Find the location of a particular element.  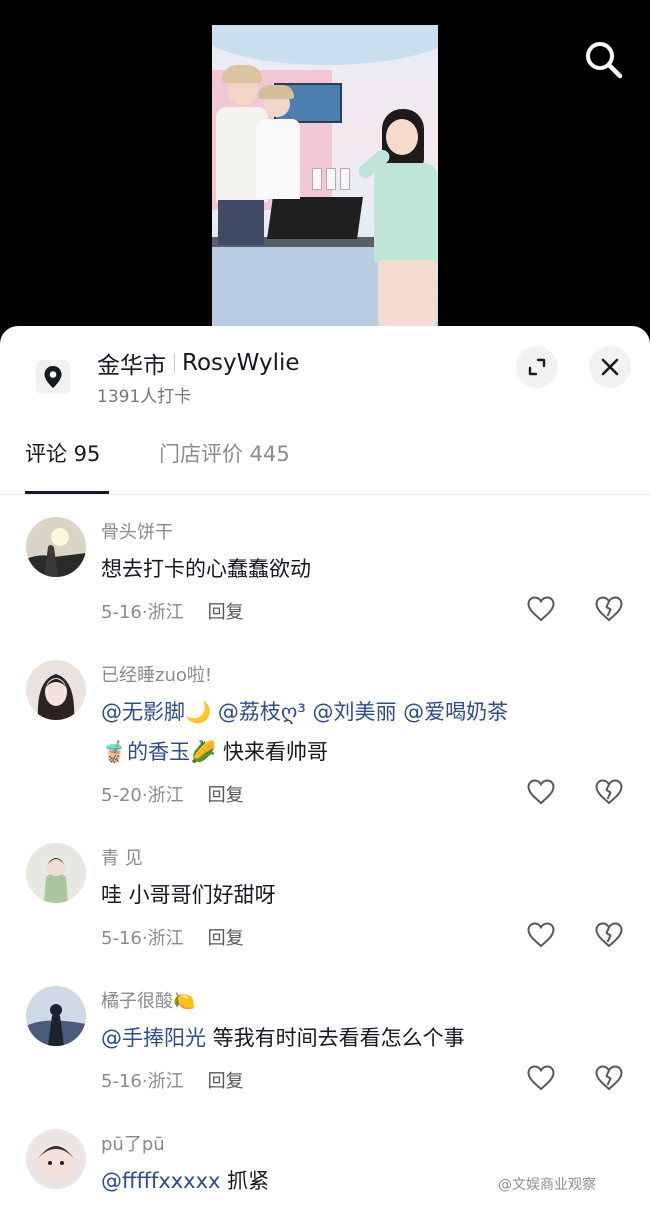

mention-link: @fffffxxxxx is located at coordinates (160, 1181).